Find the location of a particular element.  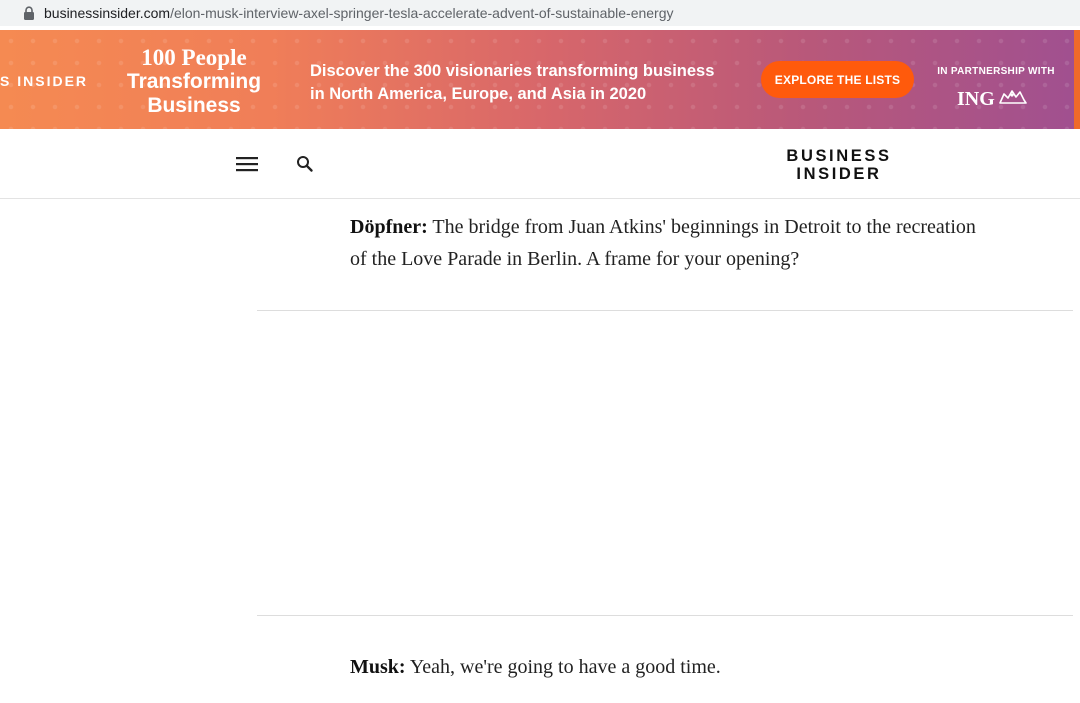

banner-title-line2: Transforming is located at coordinates (194, 81).